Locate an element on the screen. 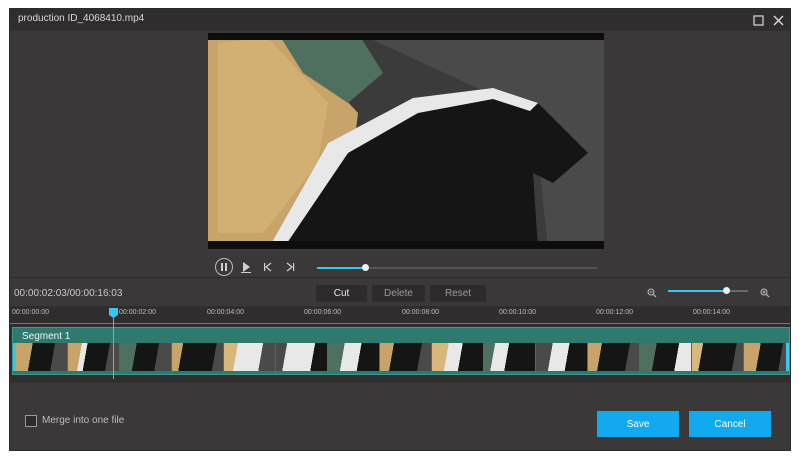 The height and width of the screenshot is (459, 800). ruler-label: 00:00:04:00 is located at coordinates (225, 312).